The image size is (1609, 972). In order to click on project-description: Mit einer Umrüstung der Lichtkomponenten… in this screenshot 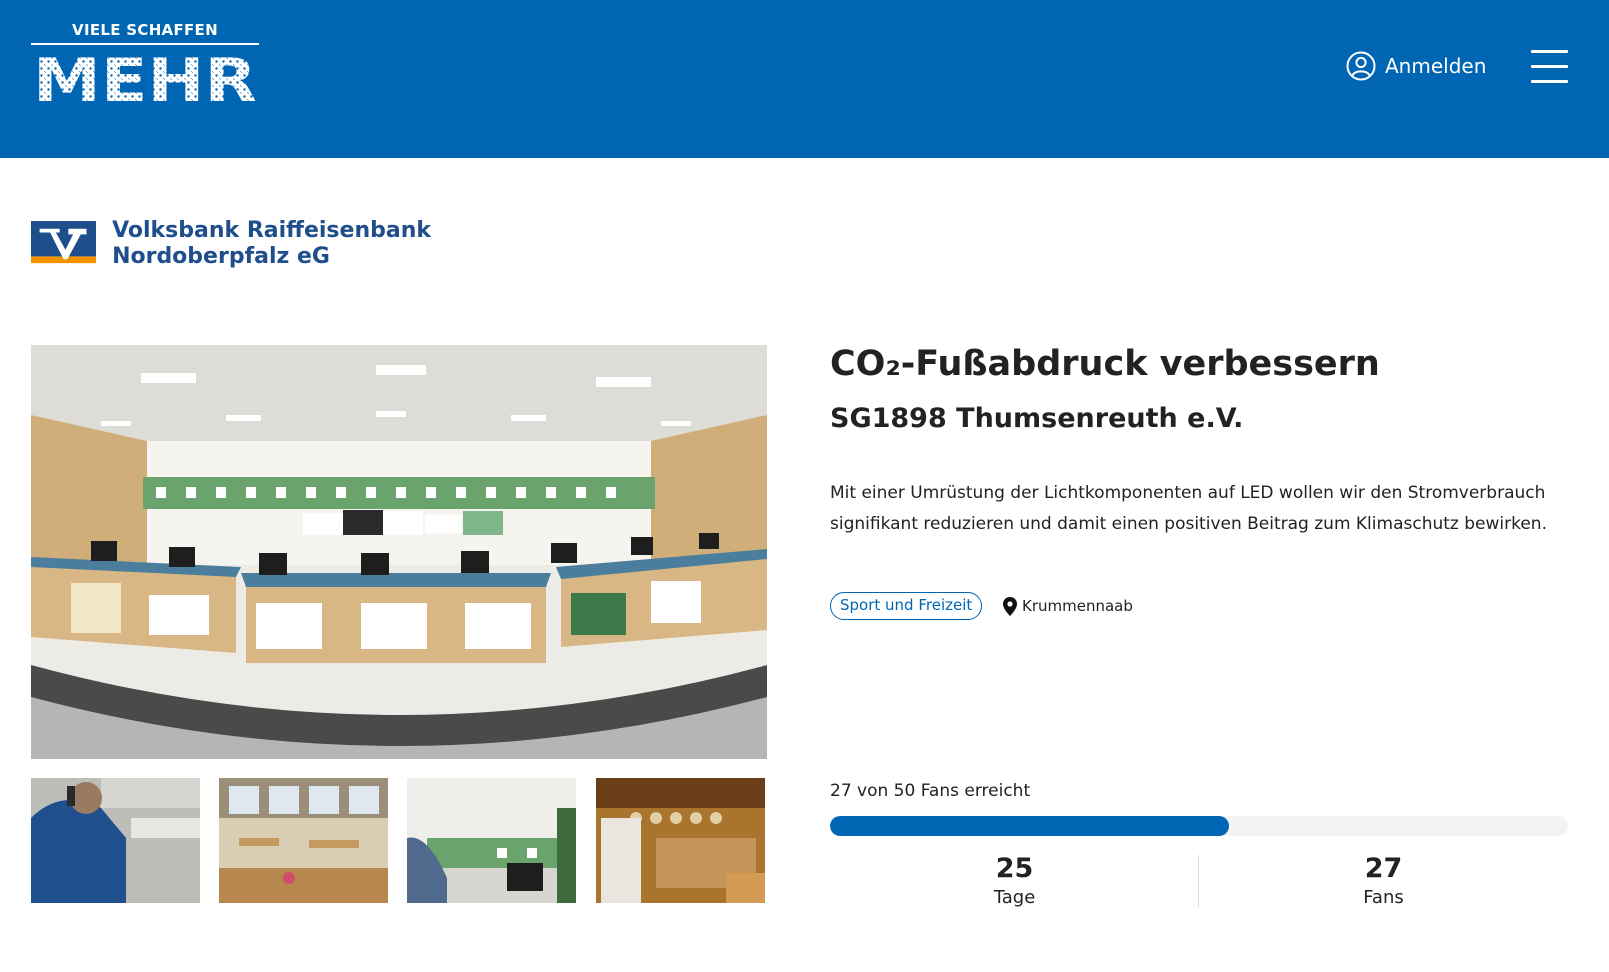, I will do `click(1188, 508)`.